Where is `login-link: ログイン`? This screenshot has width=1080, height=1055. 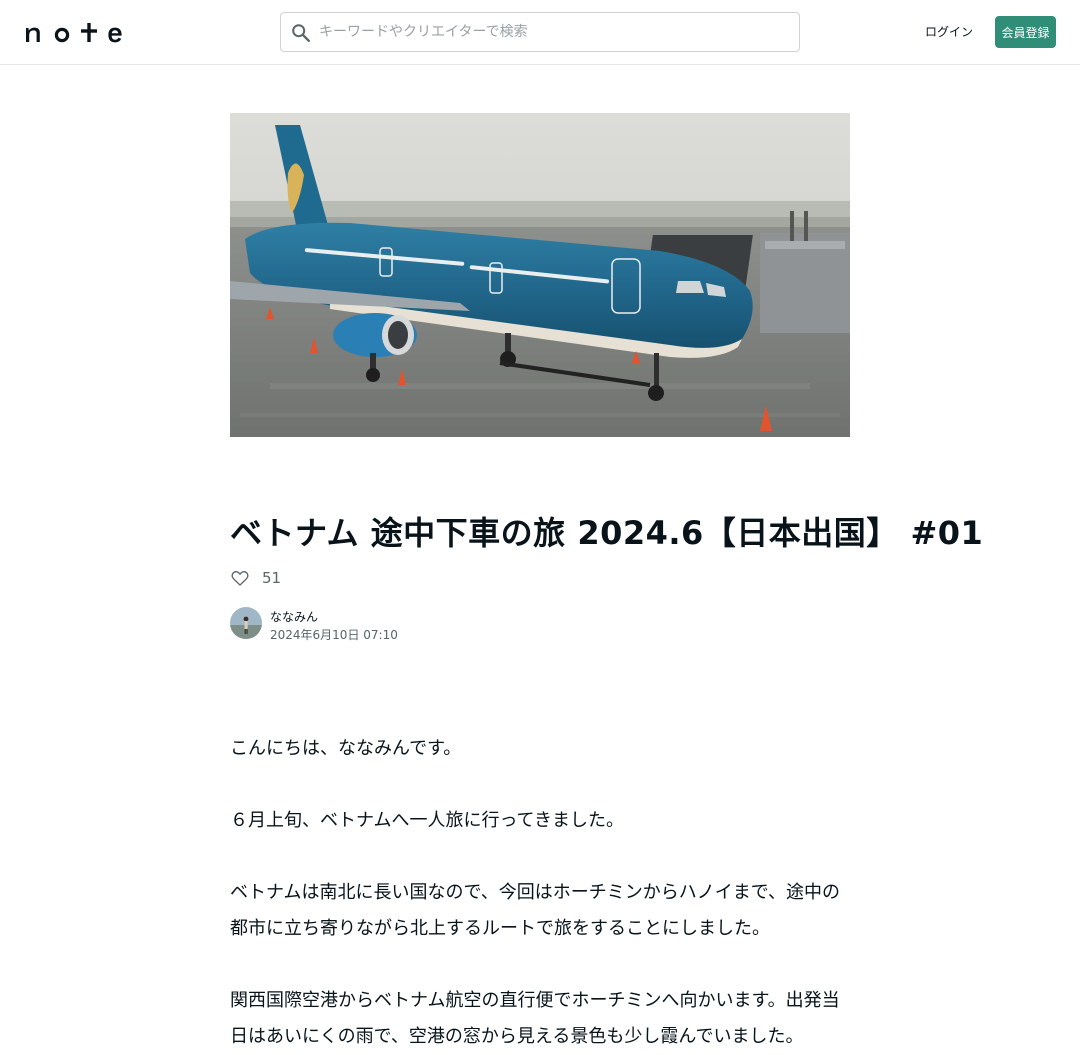 login-link: ログイン is located at coordinates (949, 32).